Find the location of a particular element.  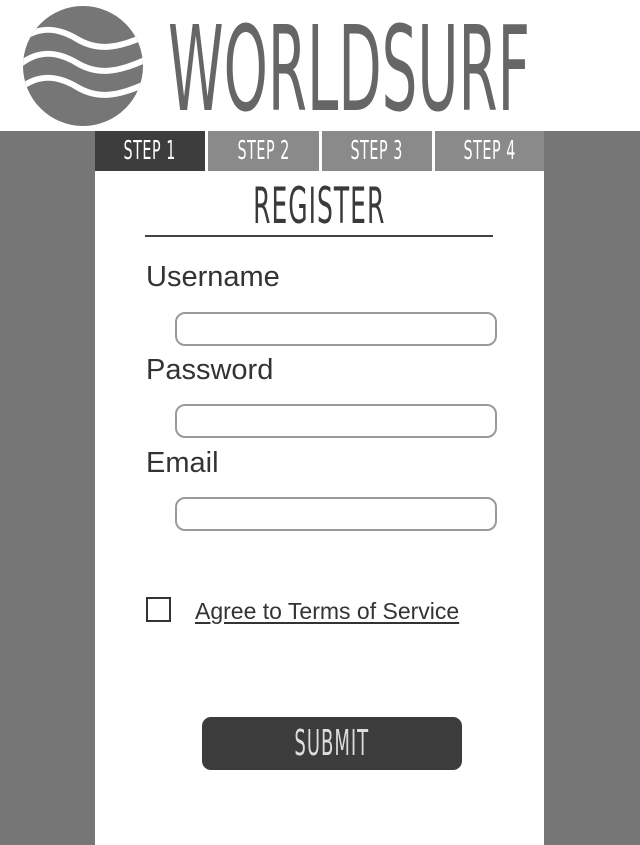

page-title: REGISTER is located at coordinates (319, 206).